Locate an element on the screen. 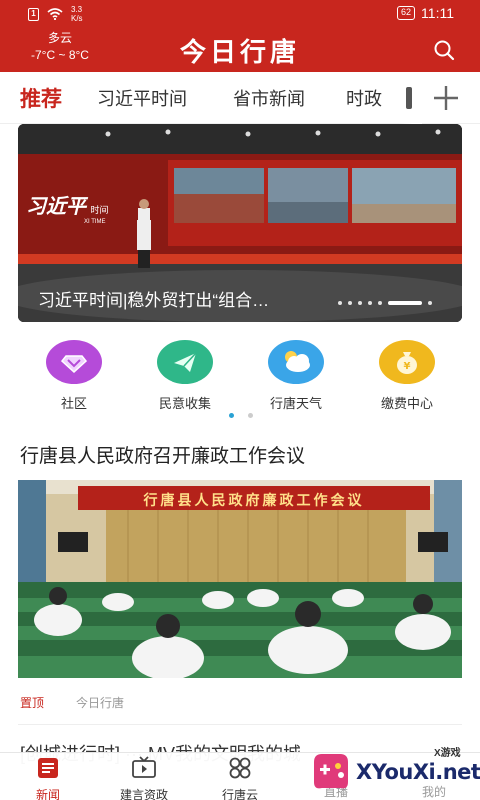  nav-news: 新闻 is located at coordinates (48, 778).